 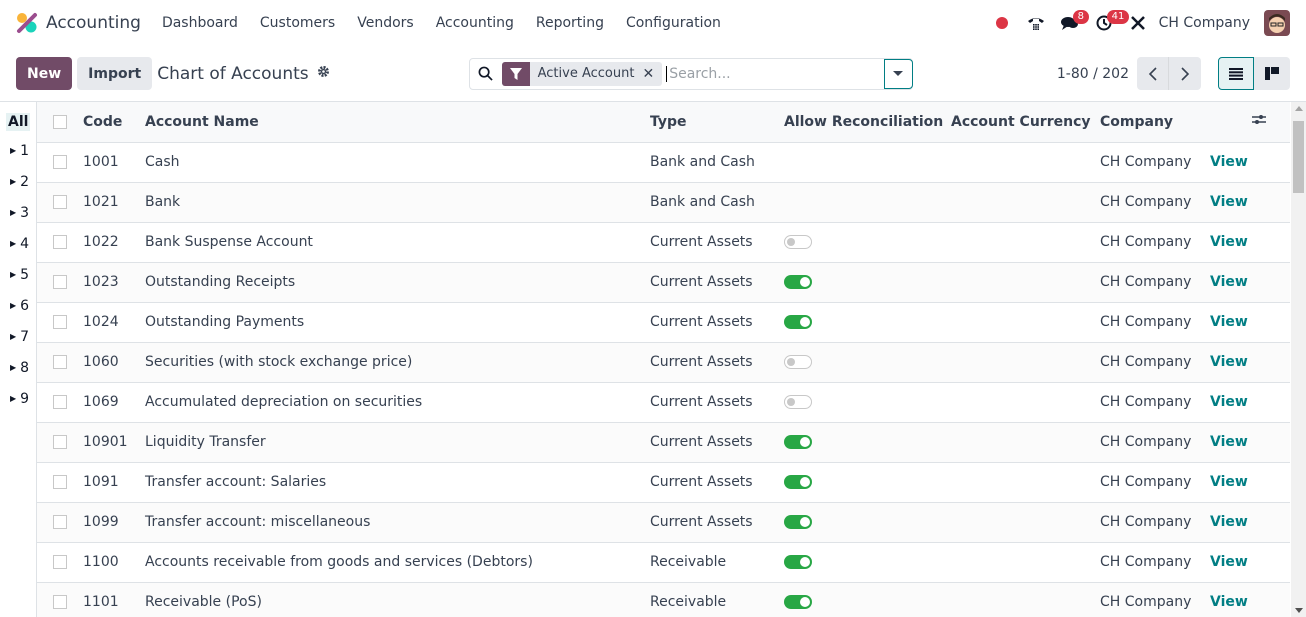 I want to click on remove-facet-close-icon: ✕, so click(x=652, y=74).